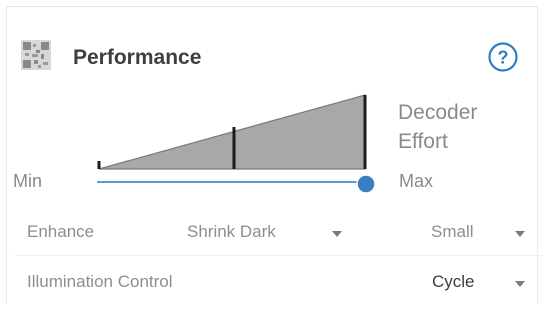 This screenshot has height=309, width=545. Describe the element at coordinates (232, 132) in the screenshot. I see `effort-level-graphic` at that location.